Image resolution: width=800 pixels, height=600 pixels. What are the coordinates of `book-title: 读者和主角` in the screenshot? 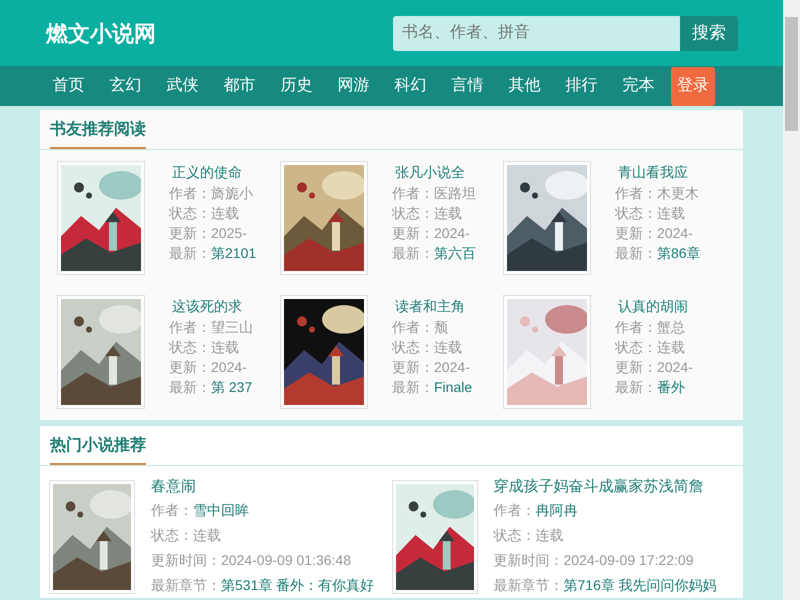 It's located at (432, 306).